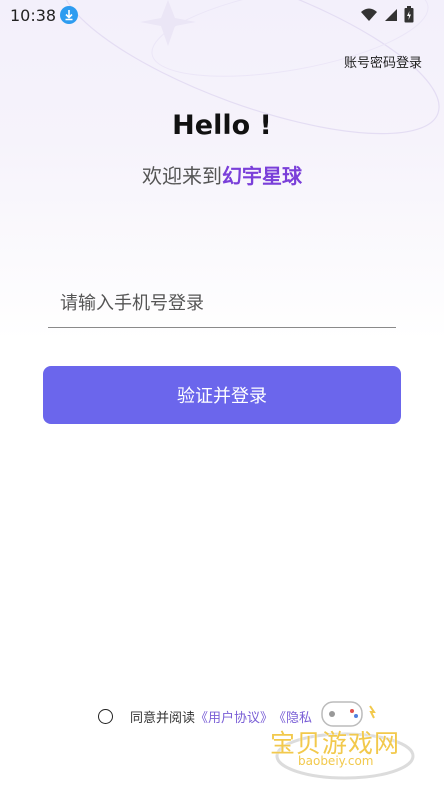  I want to click on brand-name: 幻宇星球, so click(262, 176).